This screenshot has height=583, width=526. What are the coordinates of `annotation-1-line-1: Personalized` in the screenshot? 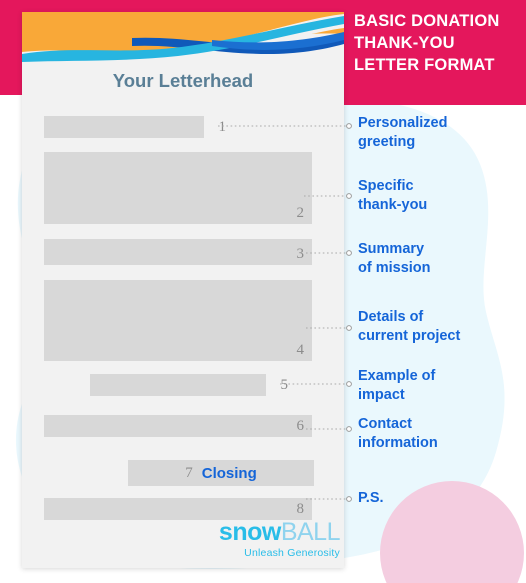 It's located at (403, 123).